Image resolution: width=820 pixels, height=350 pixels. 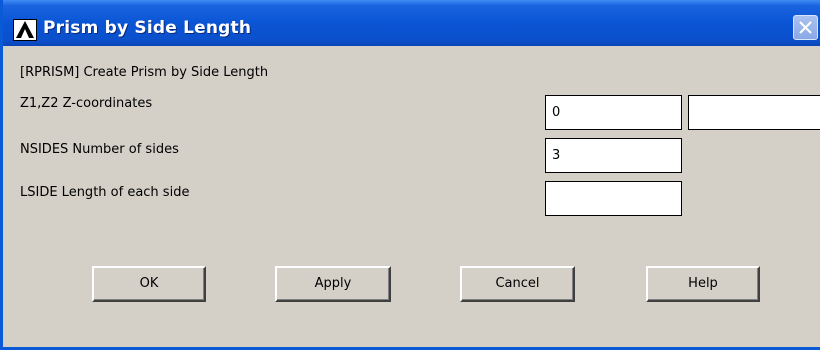 I want to click on ok-button: OK, so click(x=149, y=284).